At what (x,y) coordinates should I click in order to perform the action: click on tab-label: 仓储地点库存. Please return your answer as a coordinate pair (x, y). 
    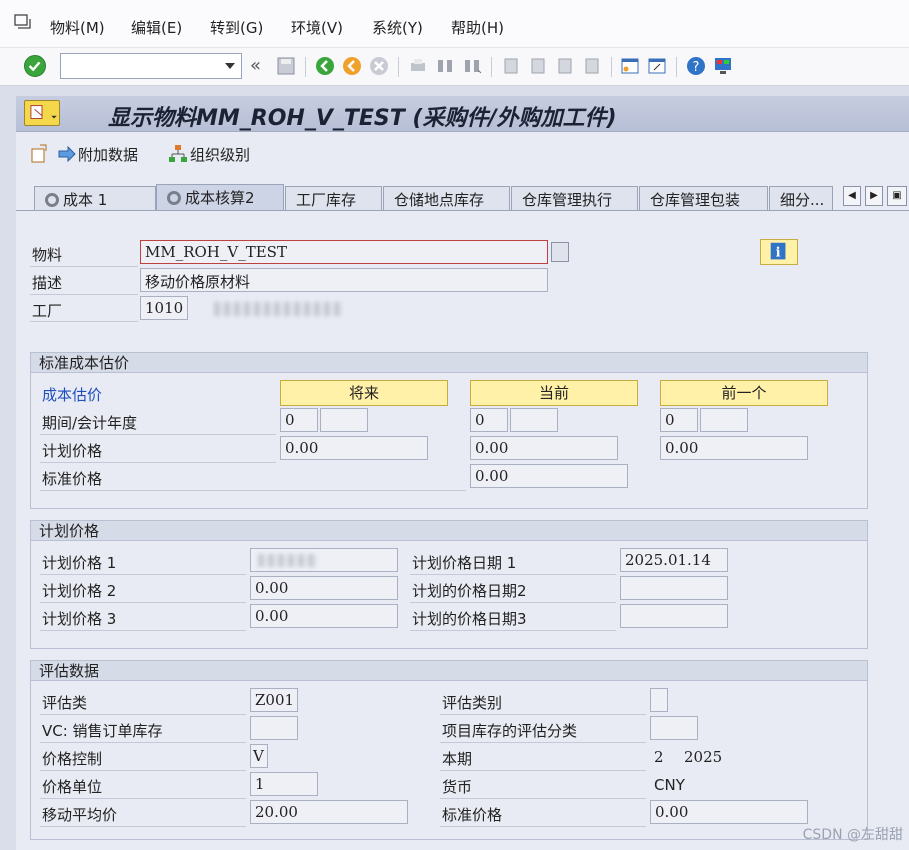
    Looking at the image, I should click on (439, 200).